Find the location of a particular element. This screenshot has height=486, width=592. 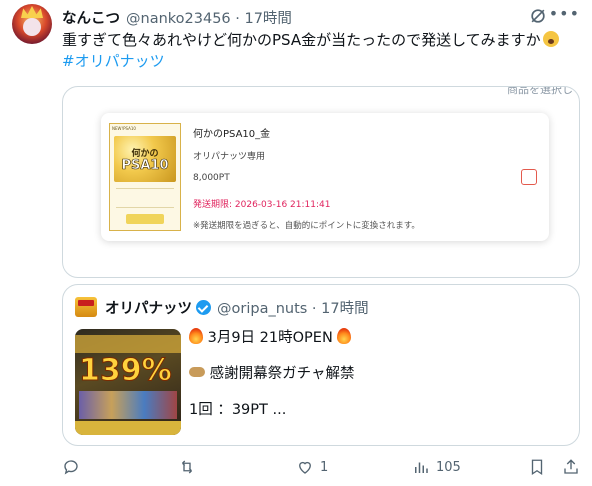

scream-emoji-icon is located at coordinates (550, 39).